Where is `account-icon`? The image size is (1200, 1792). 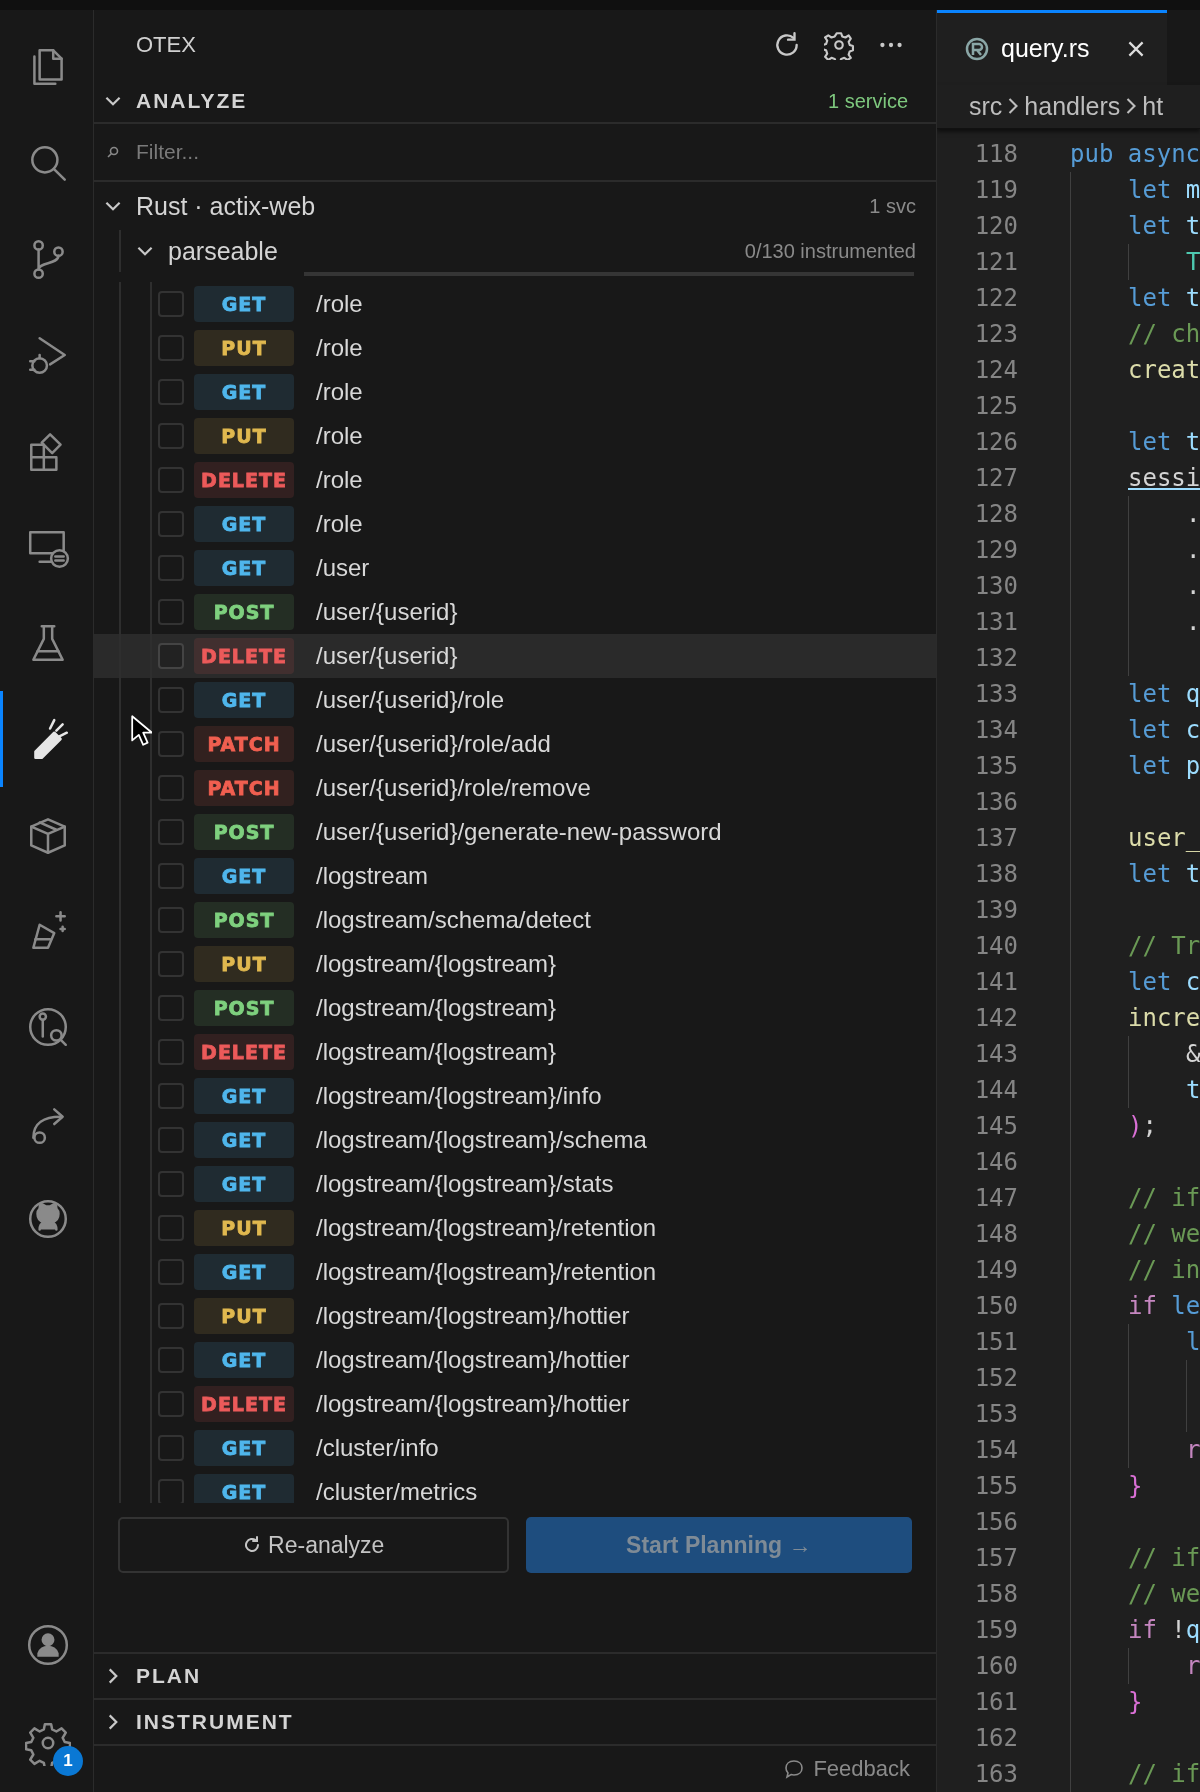
account-icon is located at coordinates (48, 1645).